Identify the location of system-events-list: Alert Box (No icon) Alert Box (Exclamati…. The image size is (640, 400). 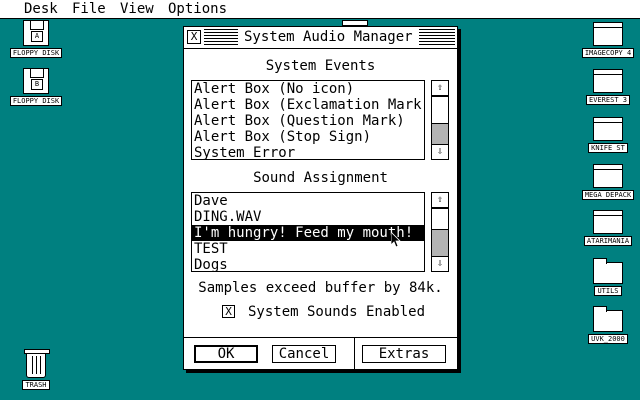
(308, 120).